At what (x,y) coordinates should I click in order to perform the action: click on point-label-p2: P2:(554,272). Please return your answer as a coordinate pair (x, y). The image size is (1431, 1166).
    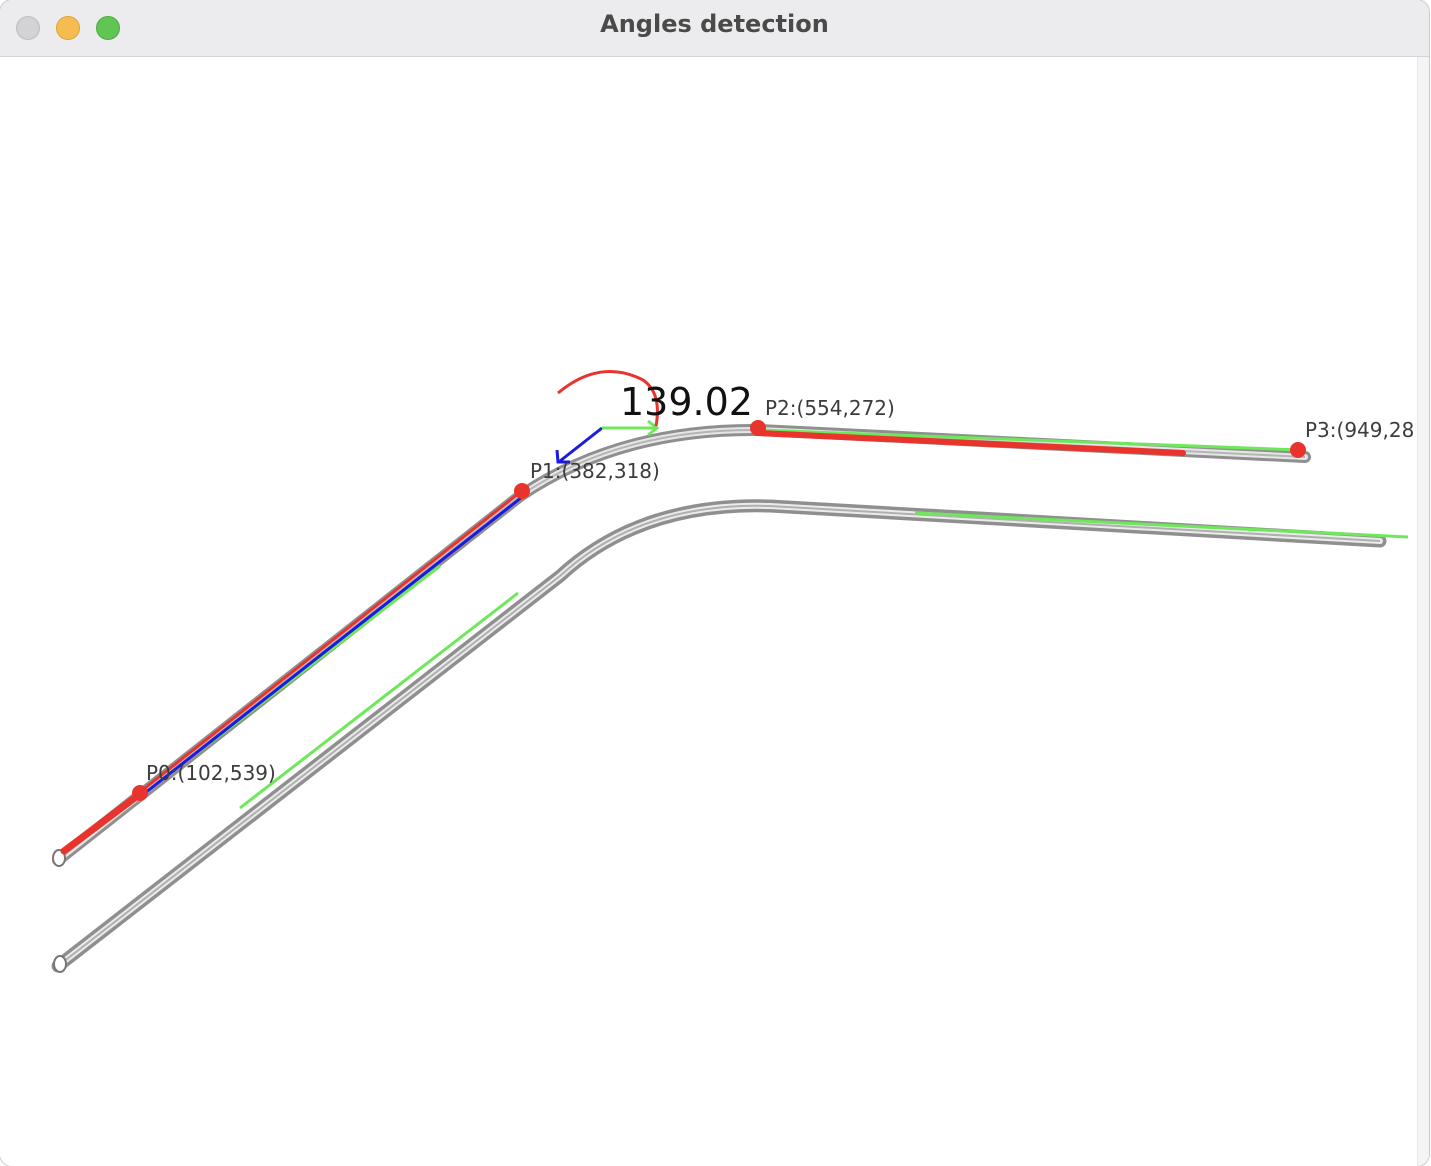
    Looking at the image, I should click on (830, 408).